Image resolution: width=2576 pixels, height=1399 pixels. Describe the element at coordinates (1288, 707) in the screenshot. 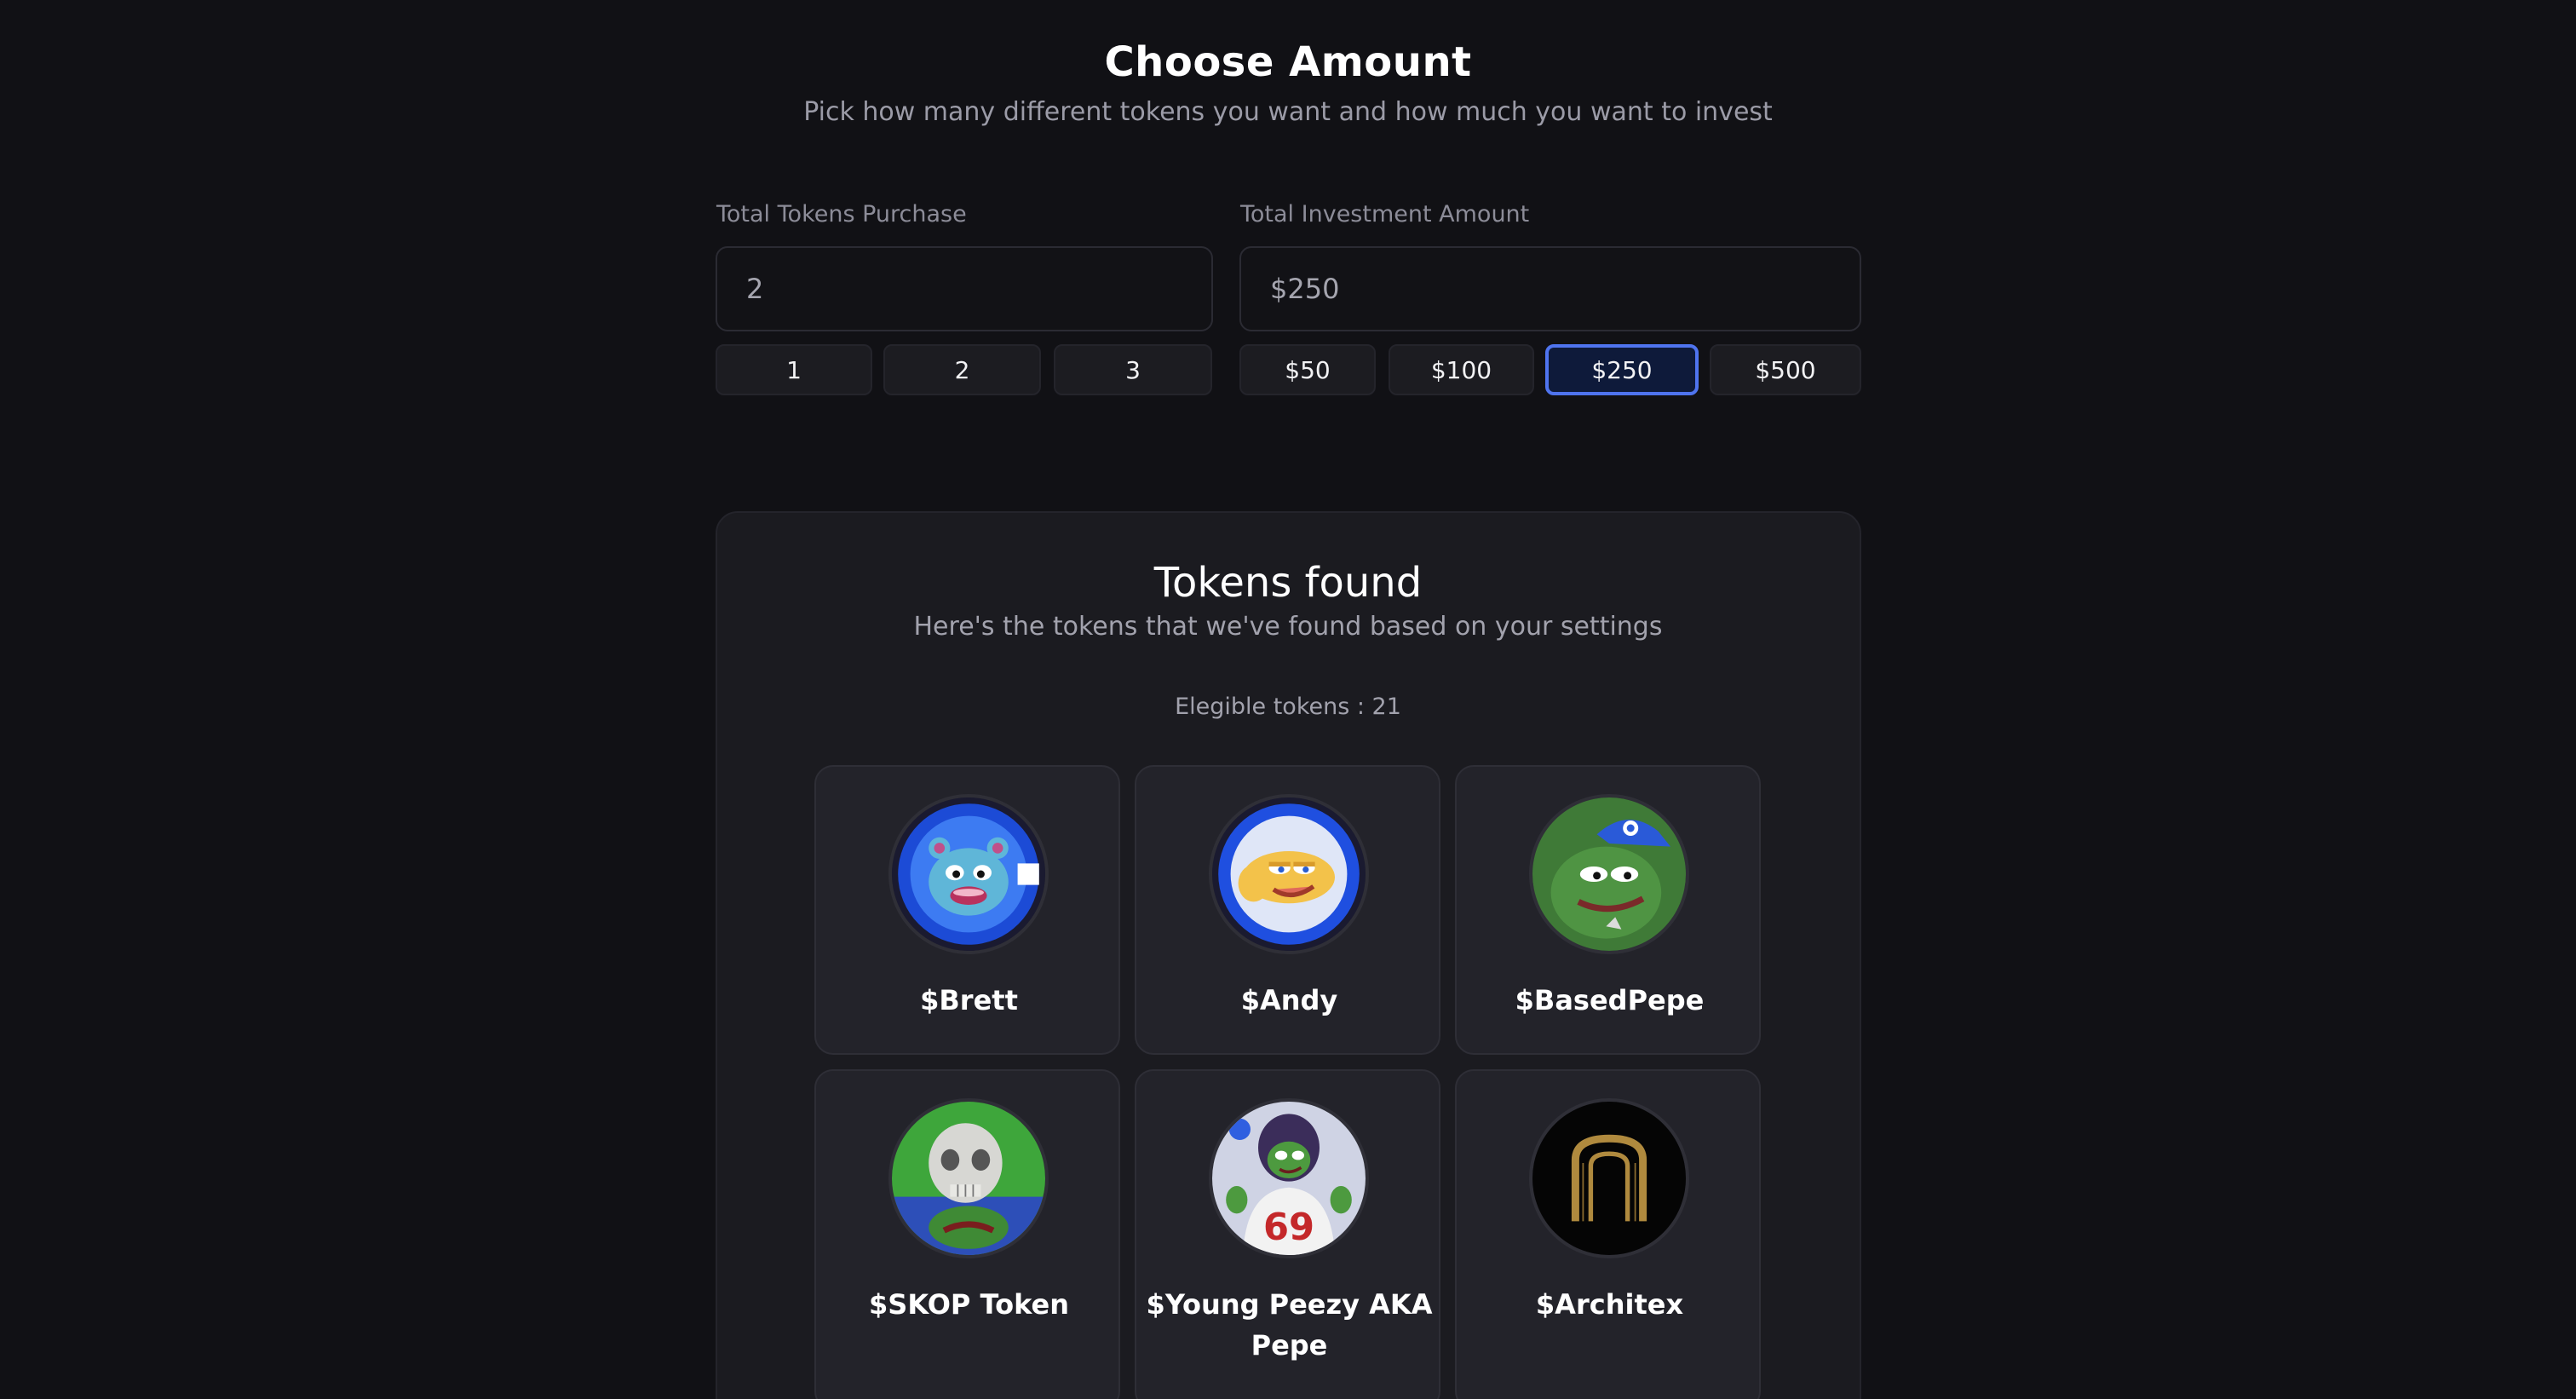

I see `eligible-tokens-count: Elegible tokens : 21` at that location.